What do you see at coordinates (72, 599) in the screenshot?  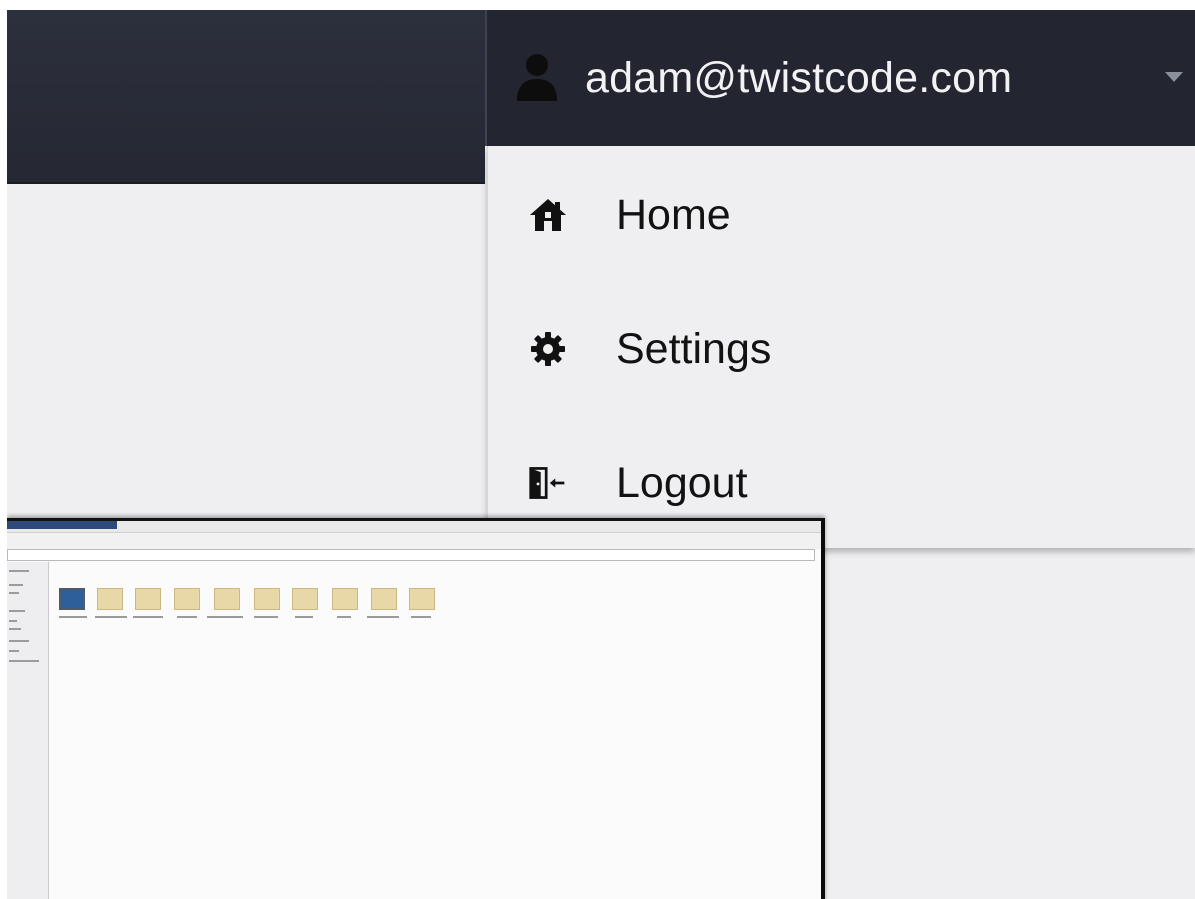 I see `monitor-icon` at bounding box center [72, 599].